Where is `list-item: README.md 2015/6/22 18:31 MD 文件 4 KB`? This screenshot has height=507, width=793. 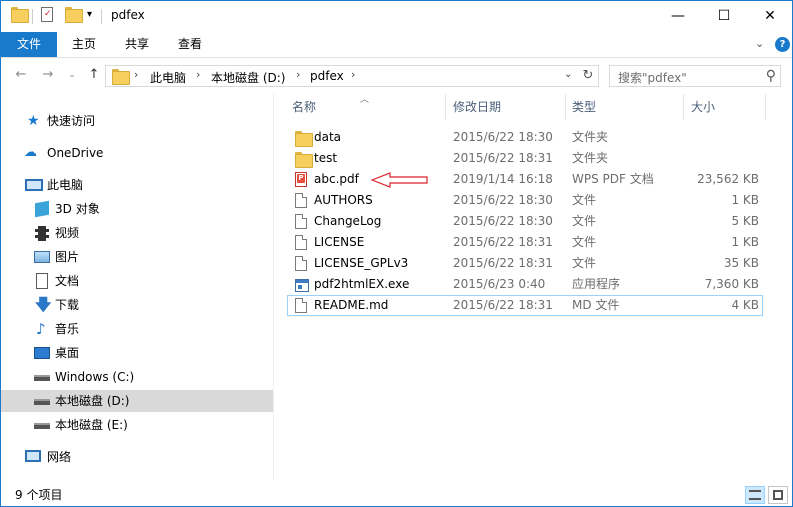
list-item: README.md 2015/6/22 18:31 MD 文件 4 KB is located at coordinates (525, 305).